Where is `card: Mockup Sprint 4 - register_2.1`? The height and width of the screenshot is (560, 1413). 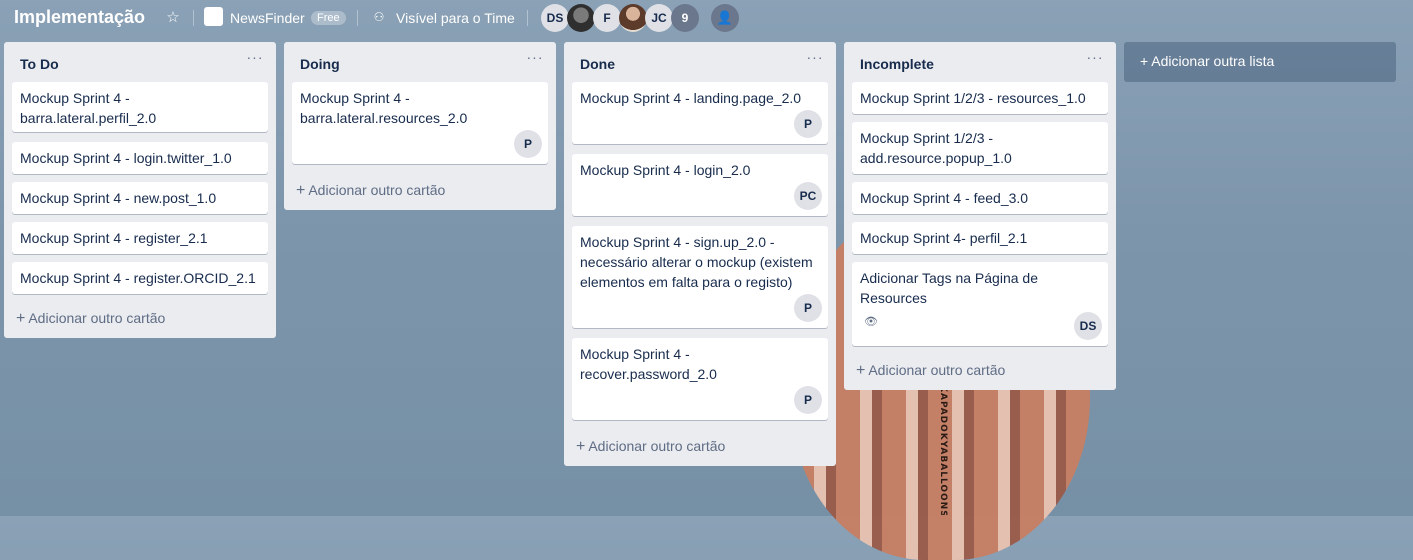
card: Mockup Sprint 4 - register_2.1 is located at coordinates (140, 238).